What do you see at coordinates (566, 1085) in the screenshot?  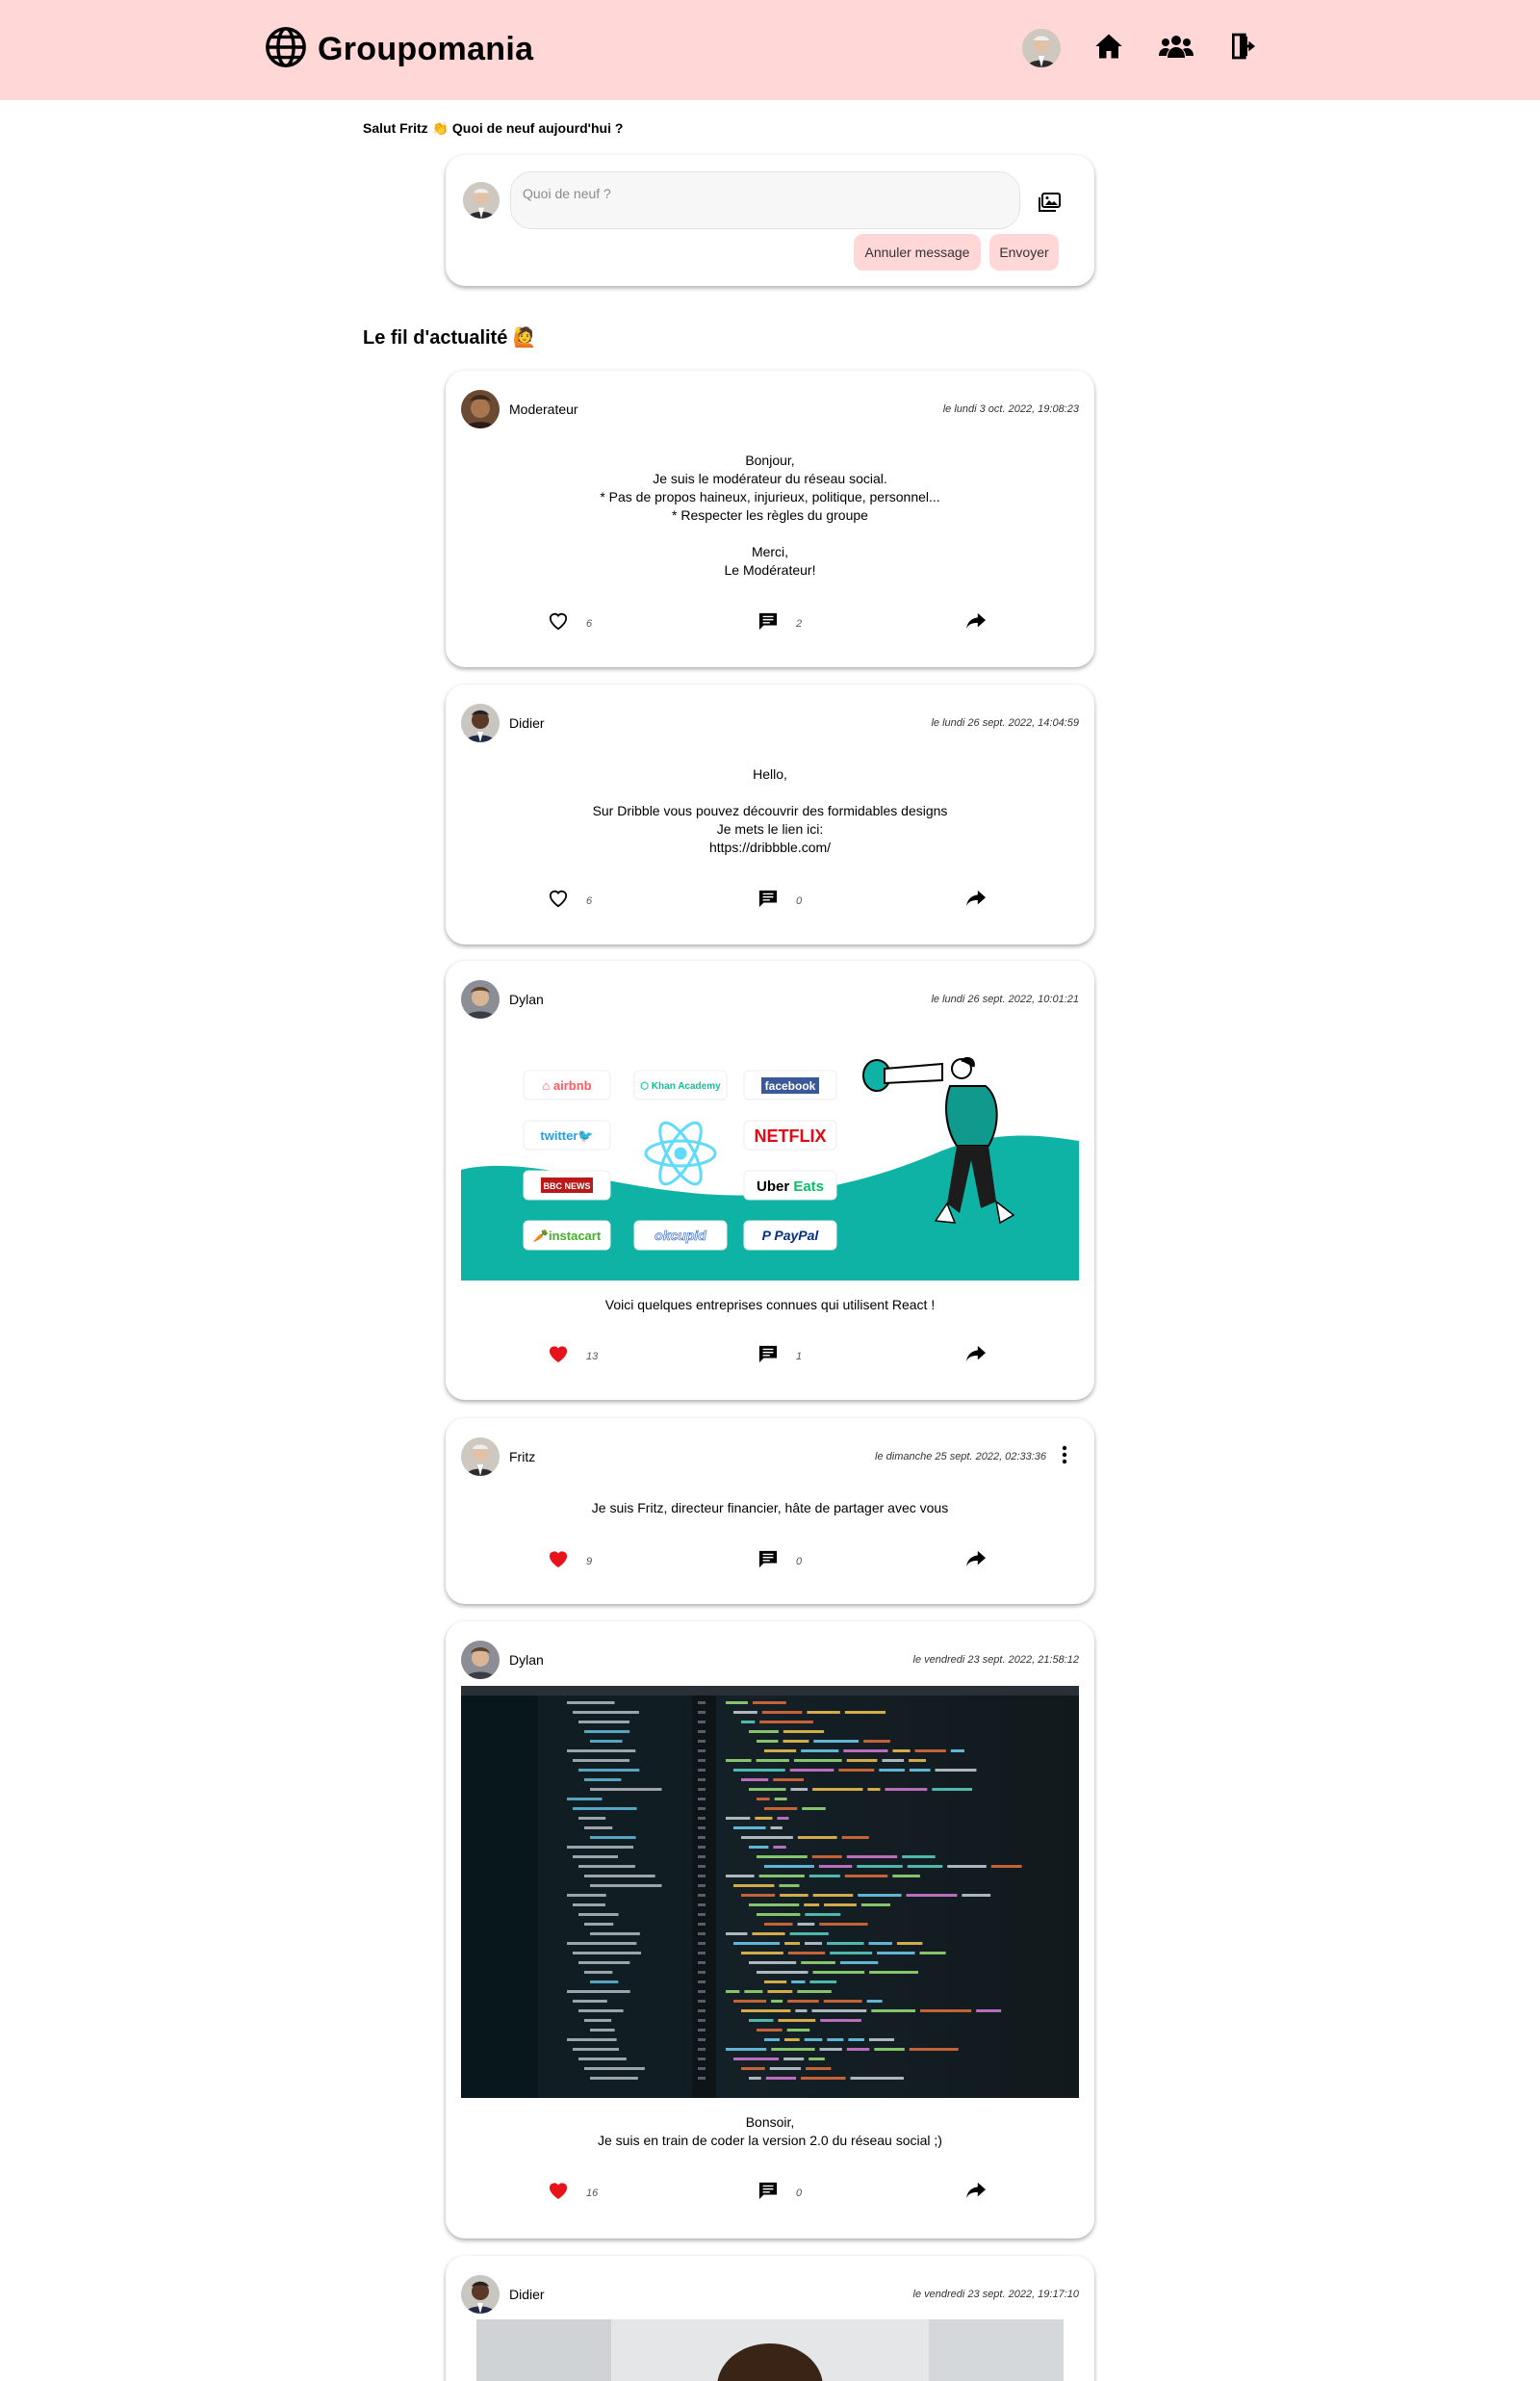 I see `svg-text: ⌂ airbnb` at bounding box center [566, 1085].